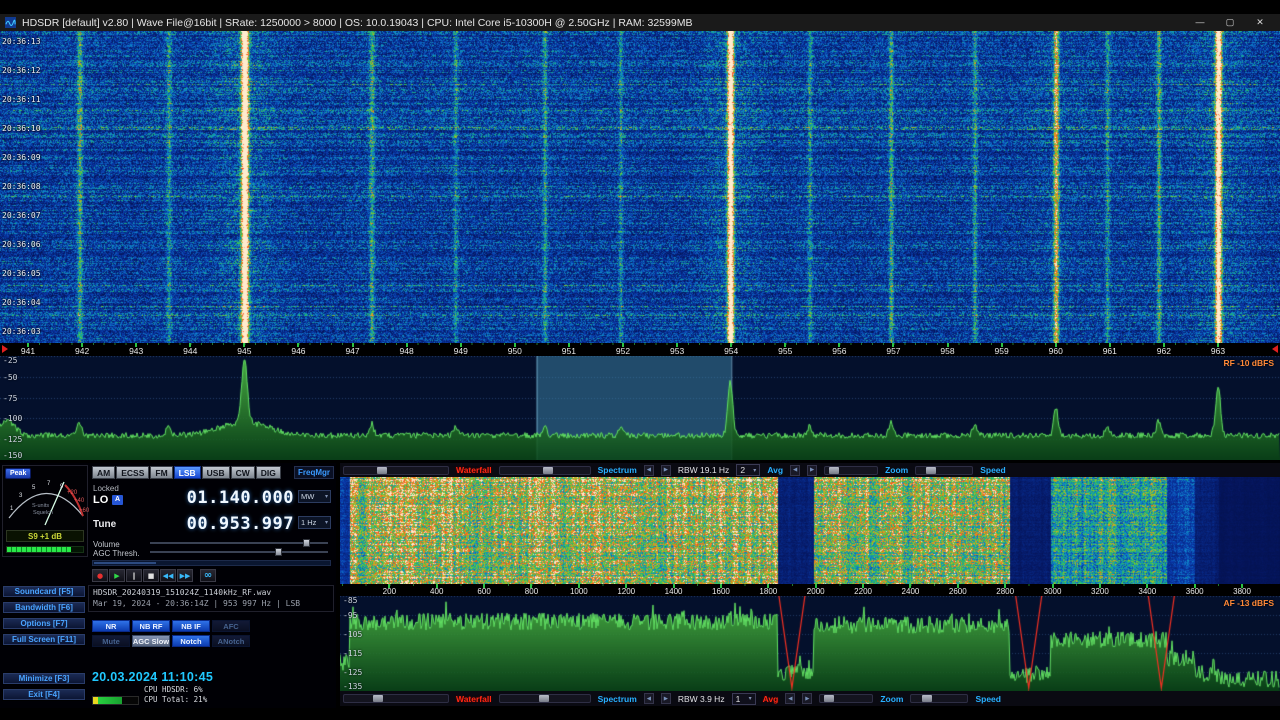  I want to click on agc-threshold-slider, so click(239, 552).